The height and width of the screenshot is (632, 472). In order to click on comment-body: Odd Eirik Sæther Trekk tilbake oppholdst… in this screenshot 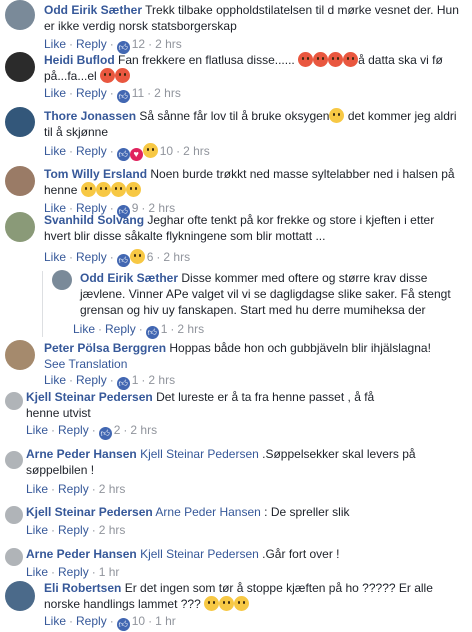, I will do `click(254, 18)`.